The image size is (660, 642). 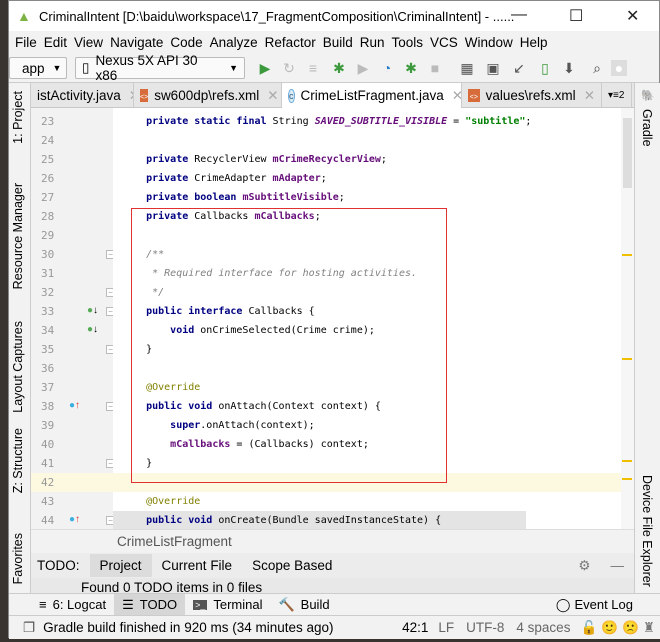 I want to click on menu-help: Help, so click(x=534, y=42).